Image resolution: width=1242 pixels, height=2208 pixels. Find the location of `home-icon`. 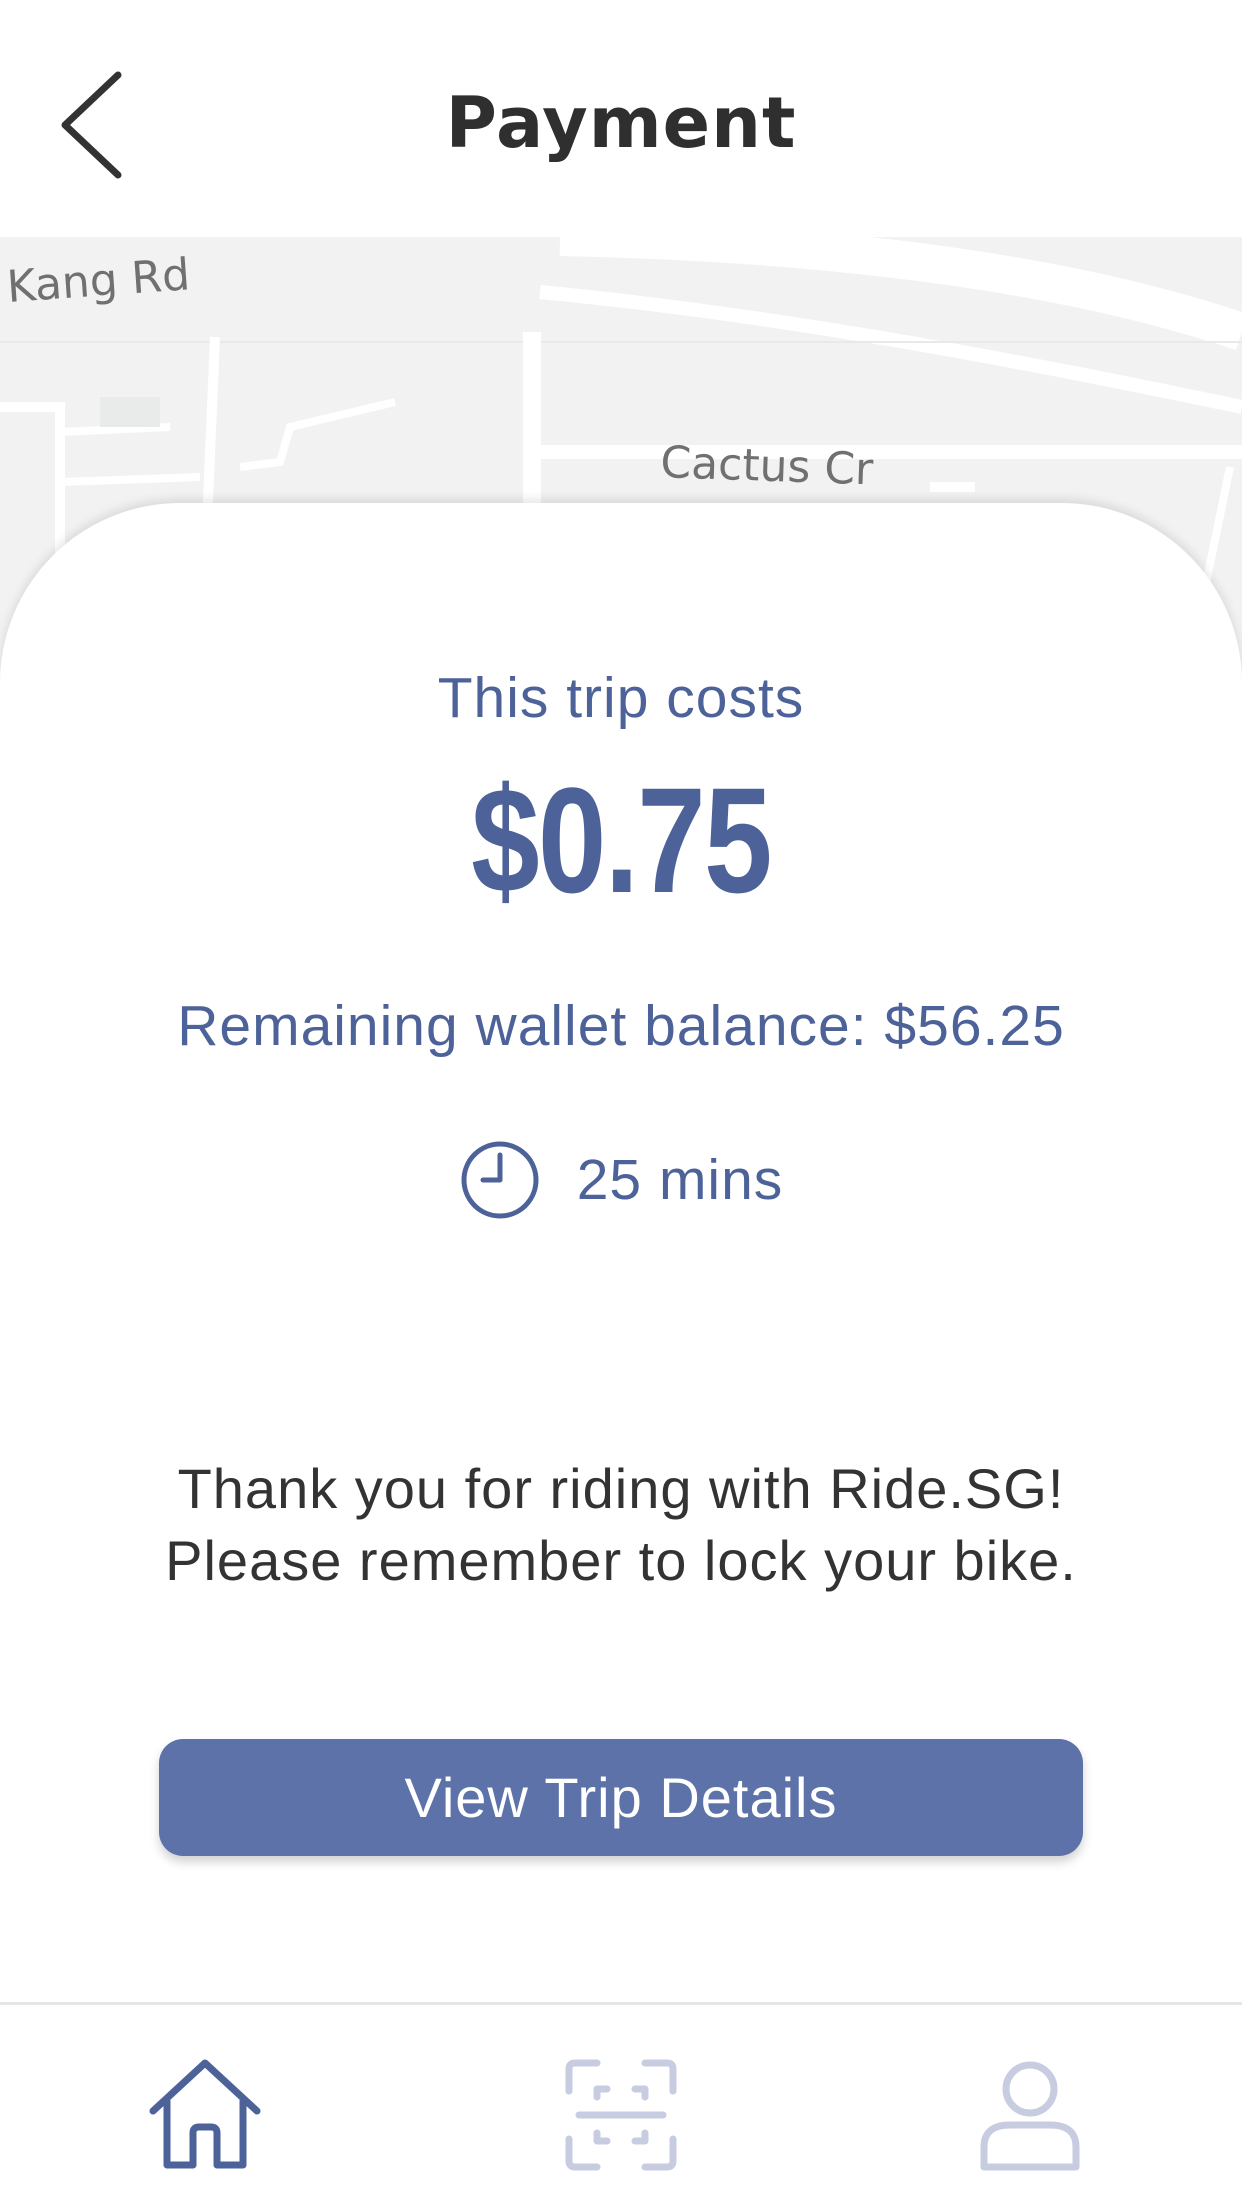

home-icon is located at coordinates (205, 2114).